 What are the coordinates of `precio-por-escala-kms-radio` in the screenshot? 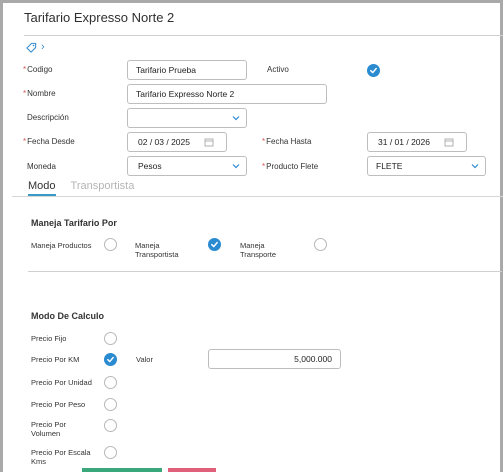 It's located at (110, 452).